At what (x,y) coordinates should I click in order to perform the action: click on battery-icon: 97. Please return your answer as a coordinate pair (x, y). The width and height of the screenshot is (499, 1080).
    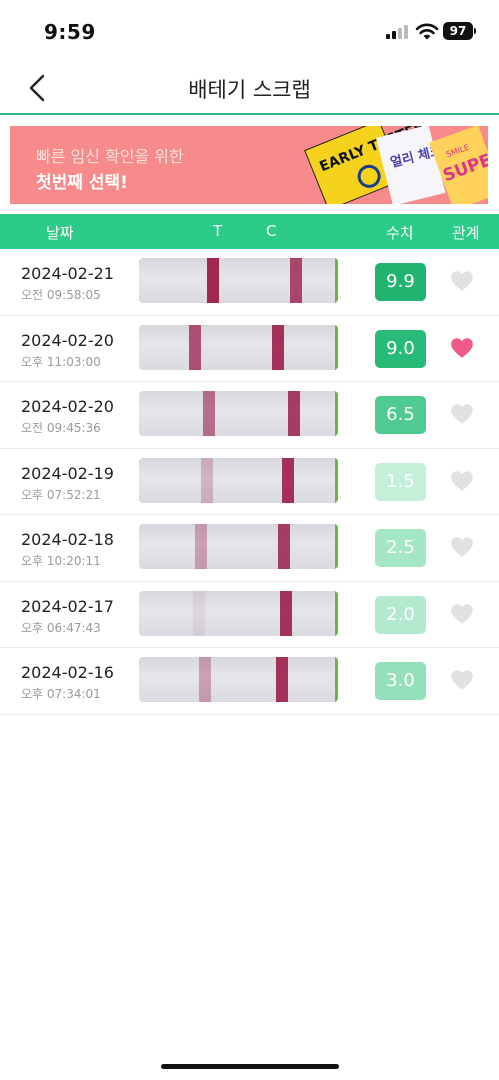
    Looking at the image, I should click on (458, 31).